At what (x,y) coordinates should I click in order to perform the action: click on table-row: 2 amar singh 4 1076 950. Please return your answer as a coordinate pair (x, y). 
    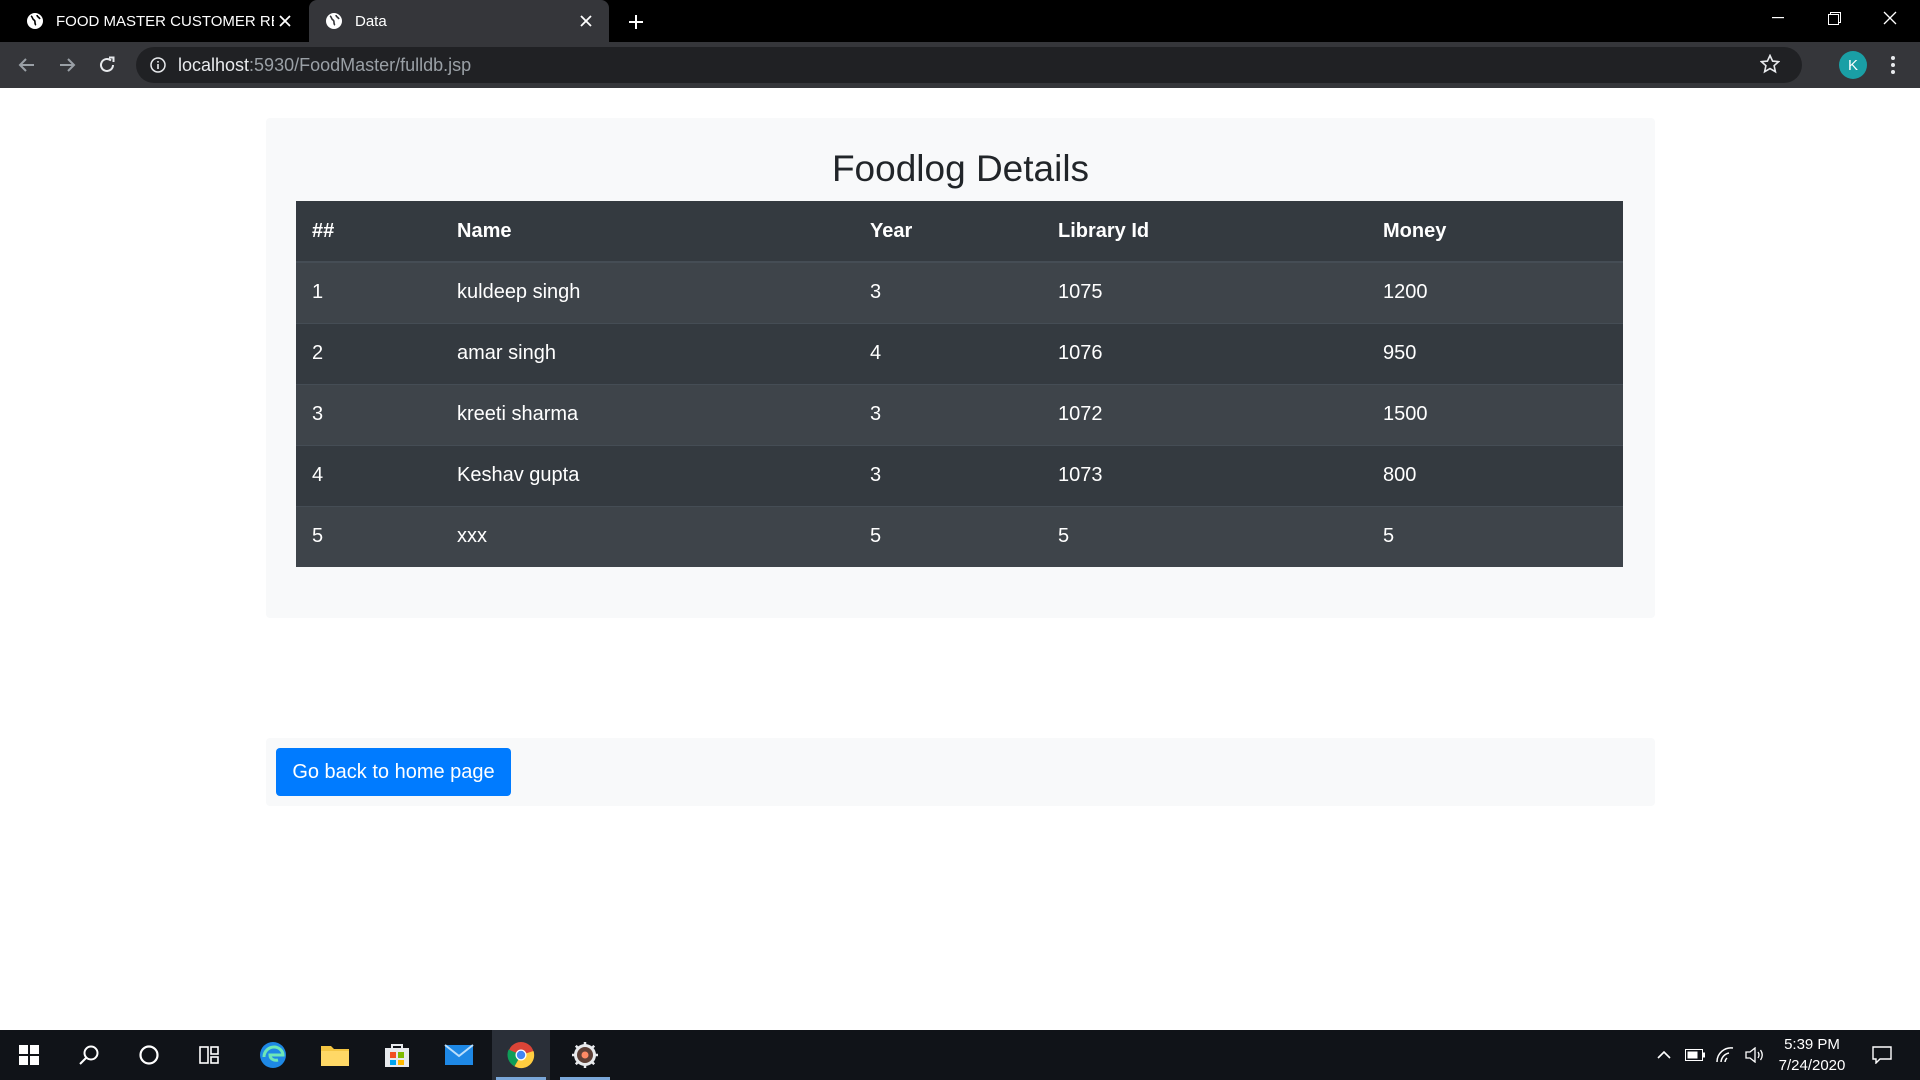
    Looking at the image, I should click on (959, 353).